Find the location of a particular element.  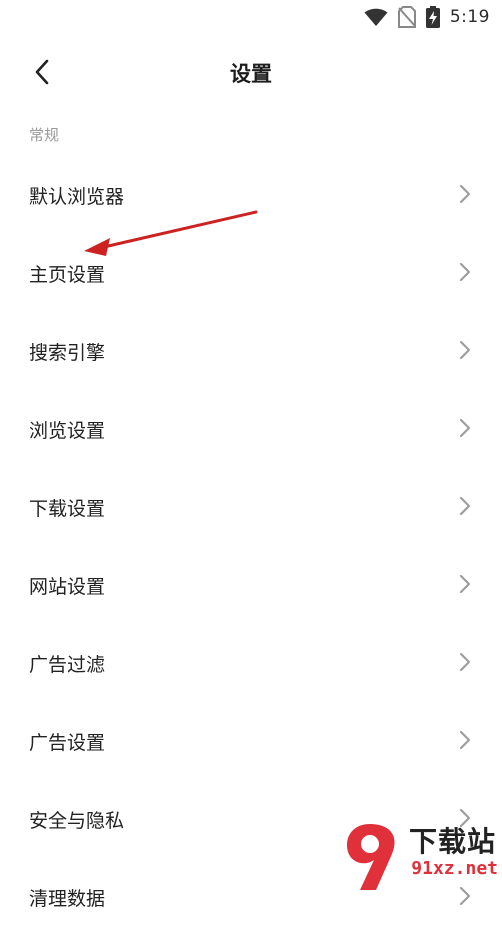

settings-item-label: 默认浏览器 is located at coordinates (77, 197).